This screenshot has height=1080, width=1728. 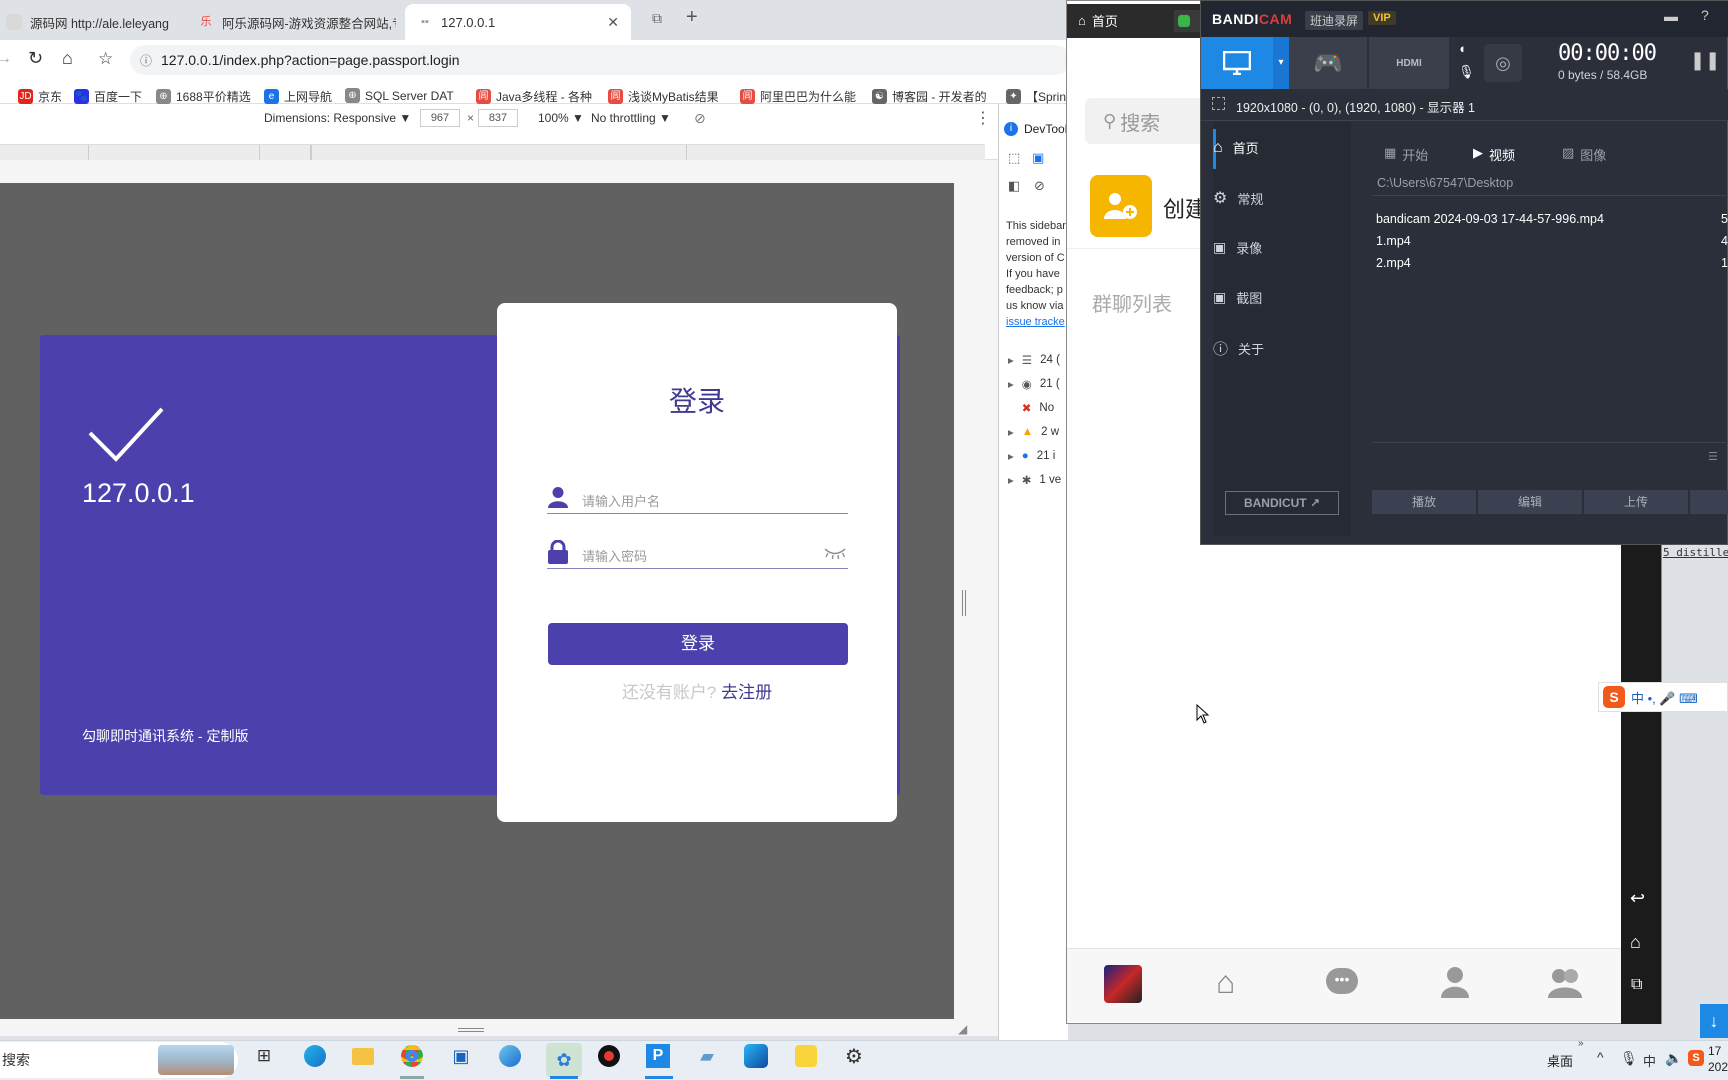 I want to click on mic-icon: 🎙, so click(x=1466, y=72).